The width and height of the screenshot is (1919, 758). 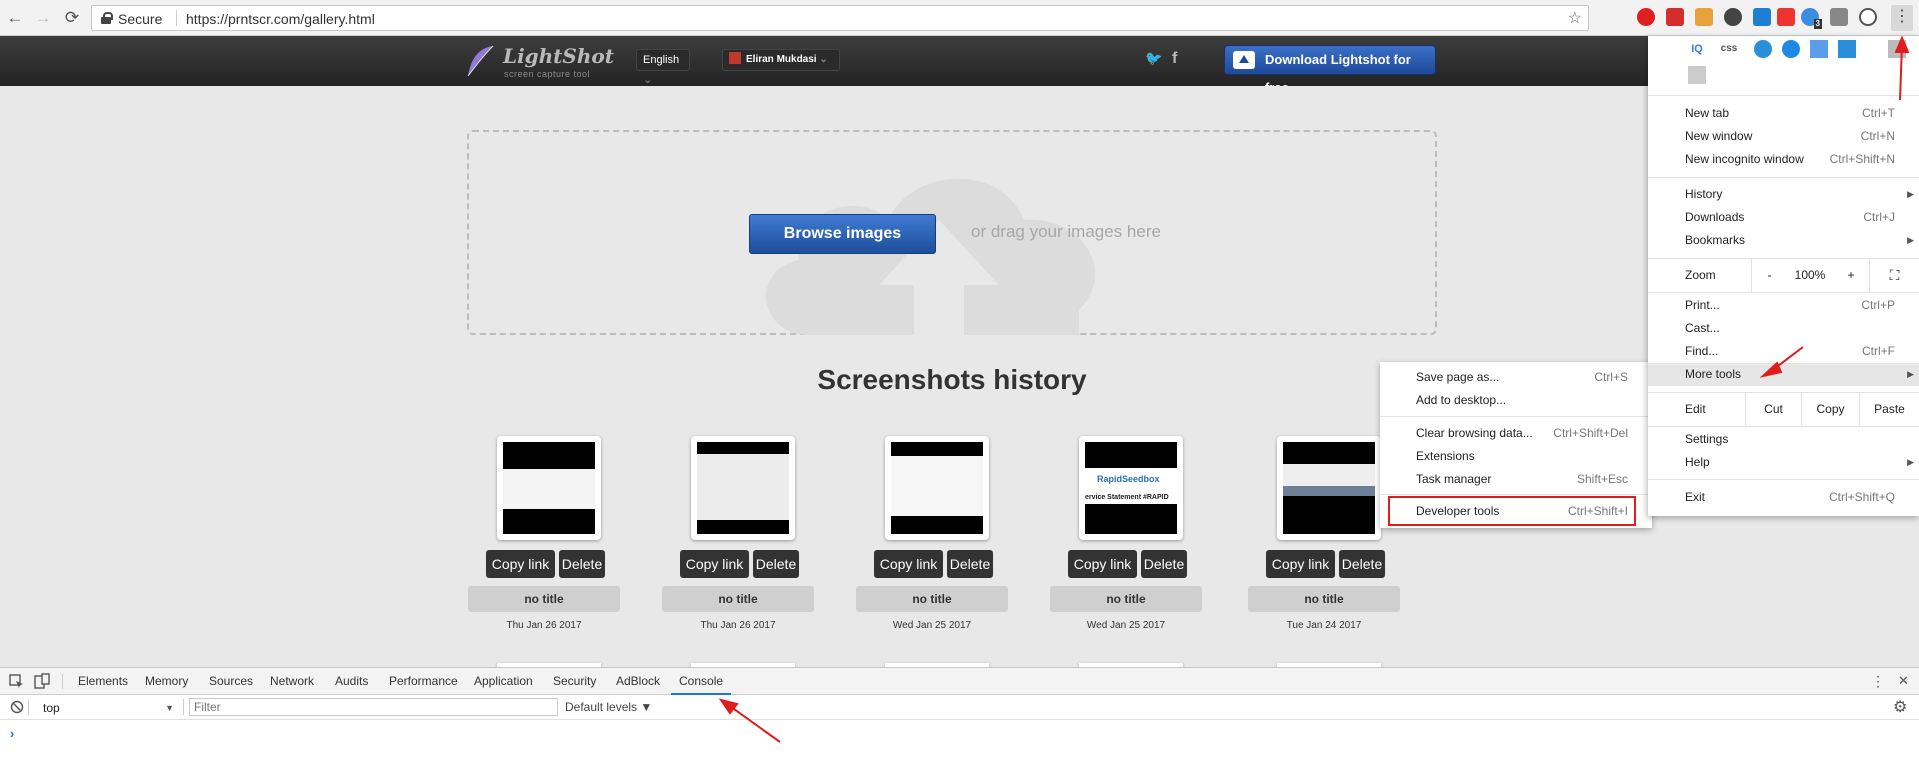 What do you see at coordinates (72, 18) in the screenshot?
I see `reload-button: ⟳` at bounding box center [72, 18].